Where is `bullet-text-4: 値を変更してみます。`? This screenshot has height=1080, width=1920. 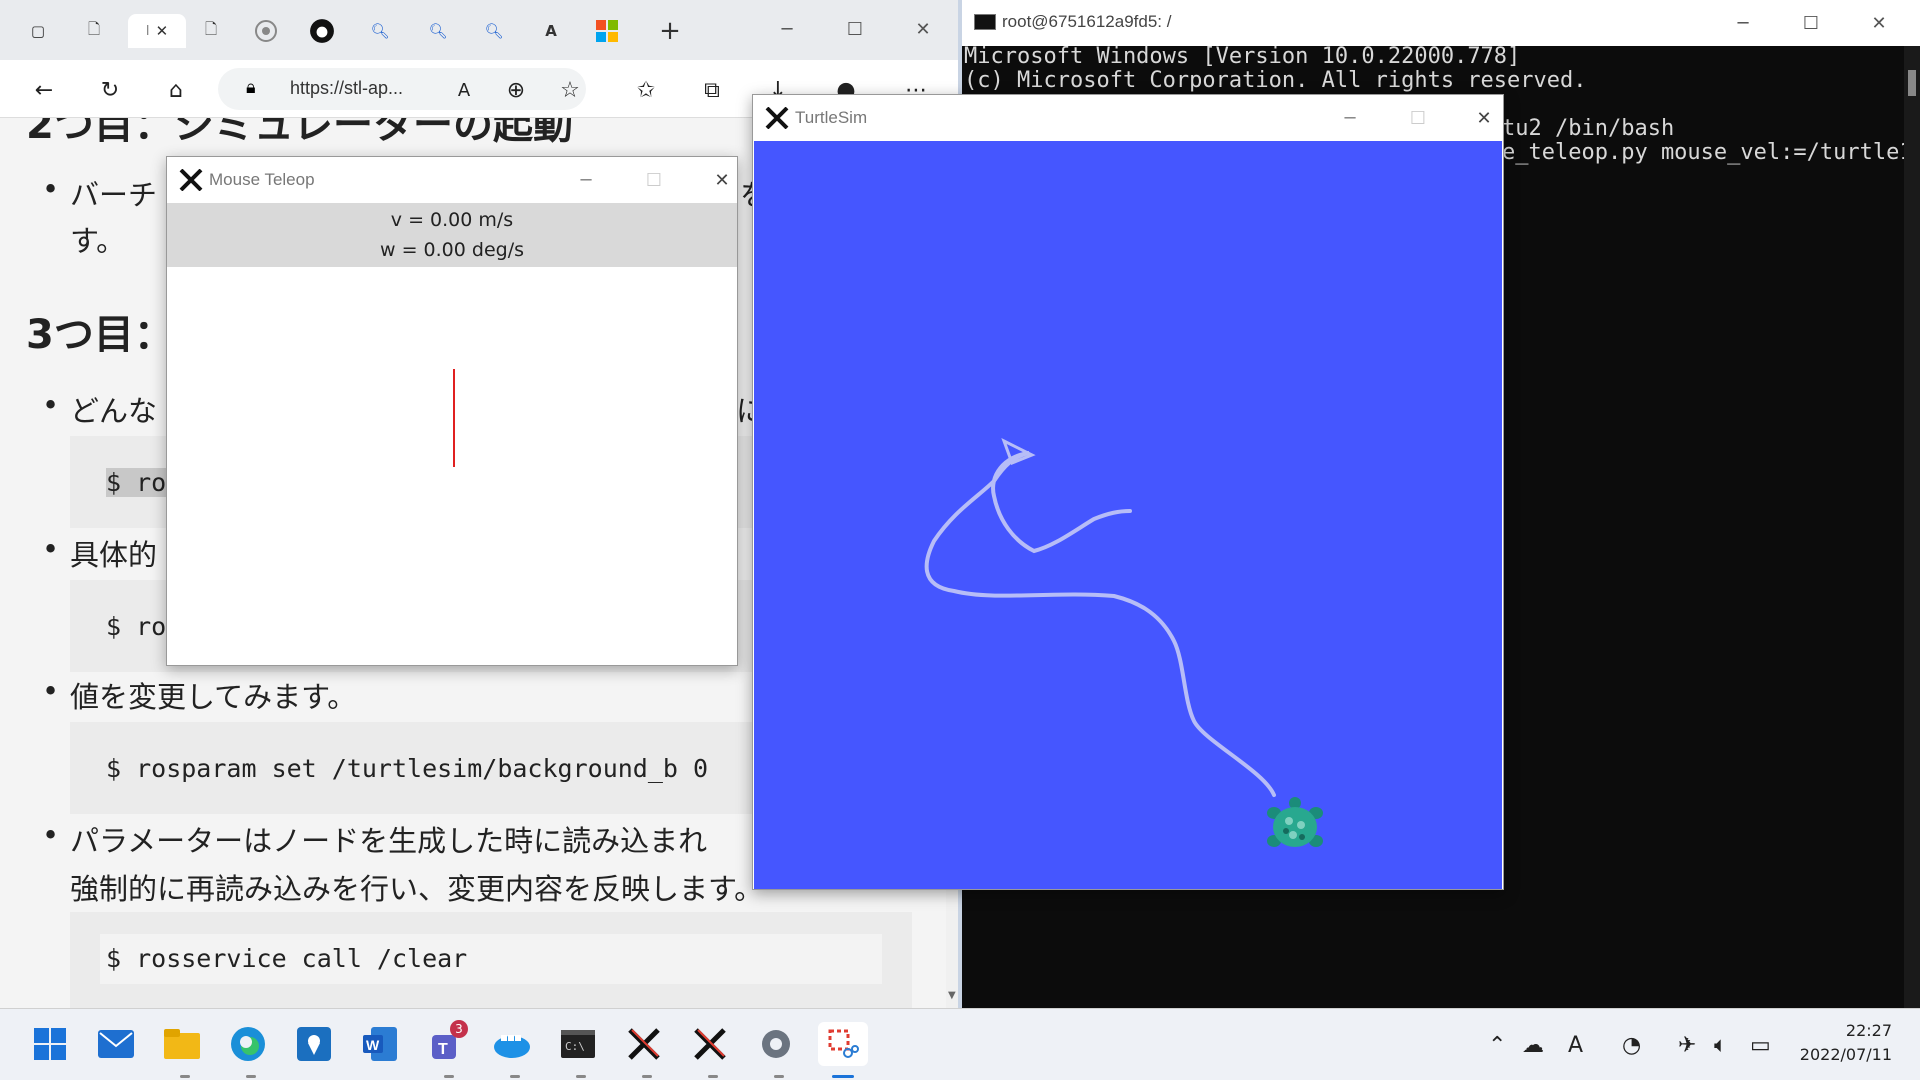 bullet-text-4: 値を変更してみます。 is located at coordinates (213, 697).